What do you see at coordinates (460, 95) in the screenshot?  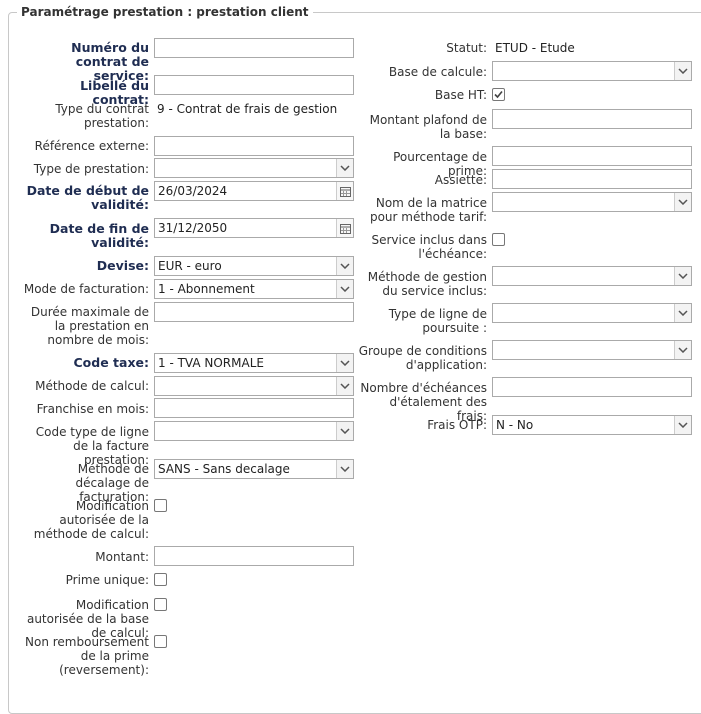 I see `base-ht-label: Base HT:` at bounding box center [460, 95].